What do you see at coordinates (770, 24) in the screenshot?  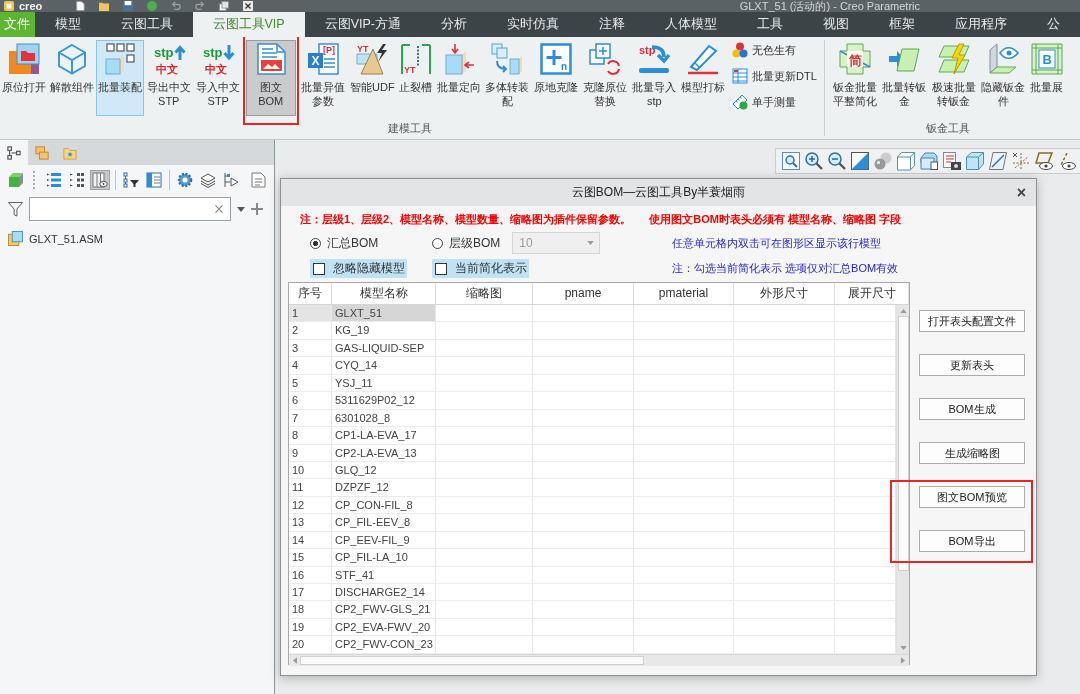 I see `ribbon-tab: 工具` at bounding box center [770, 24].